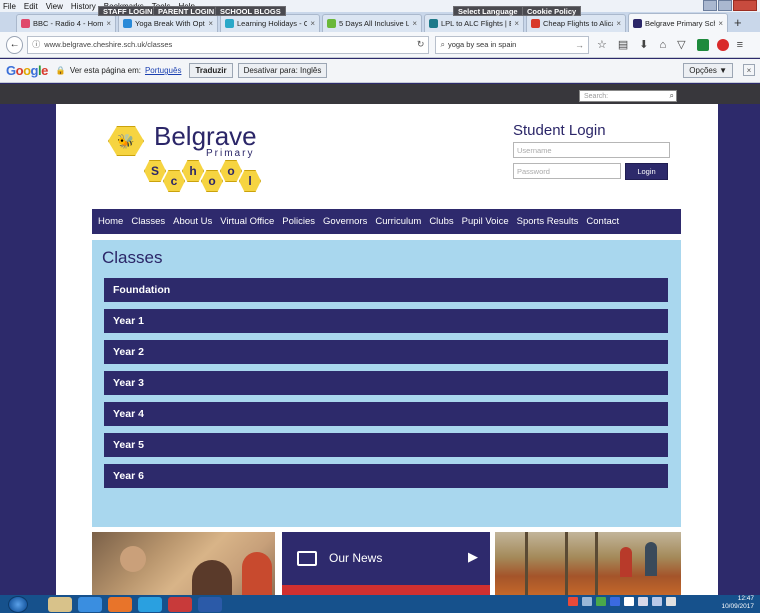 The image size is (760, 613). I want to click on close-window-button, so click(745, 5).